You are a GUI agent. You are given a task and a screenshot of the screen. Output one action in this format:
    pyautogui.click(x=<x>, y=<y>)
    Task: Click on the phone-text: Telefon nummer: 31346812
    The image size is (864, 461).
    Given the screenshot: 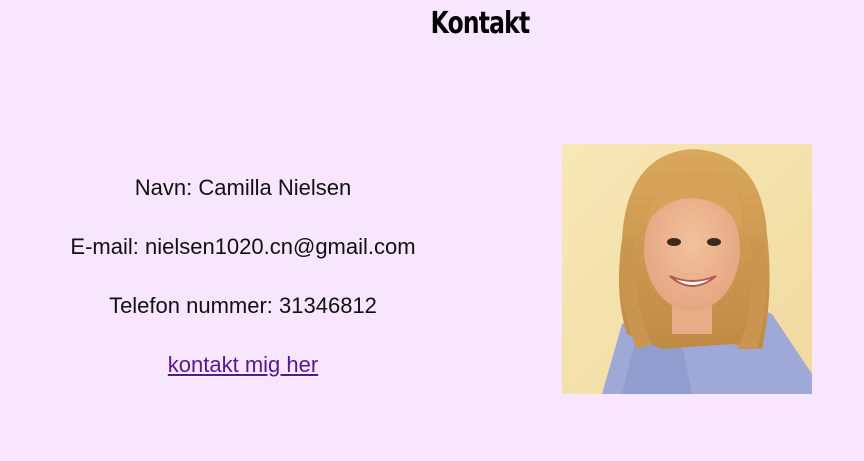 What is the action you would take?
    pyautogui.click(x=243, y=305)
    